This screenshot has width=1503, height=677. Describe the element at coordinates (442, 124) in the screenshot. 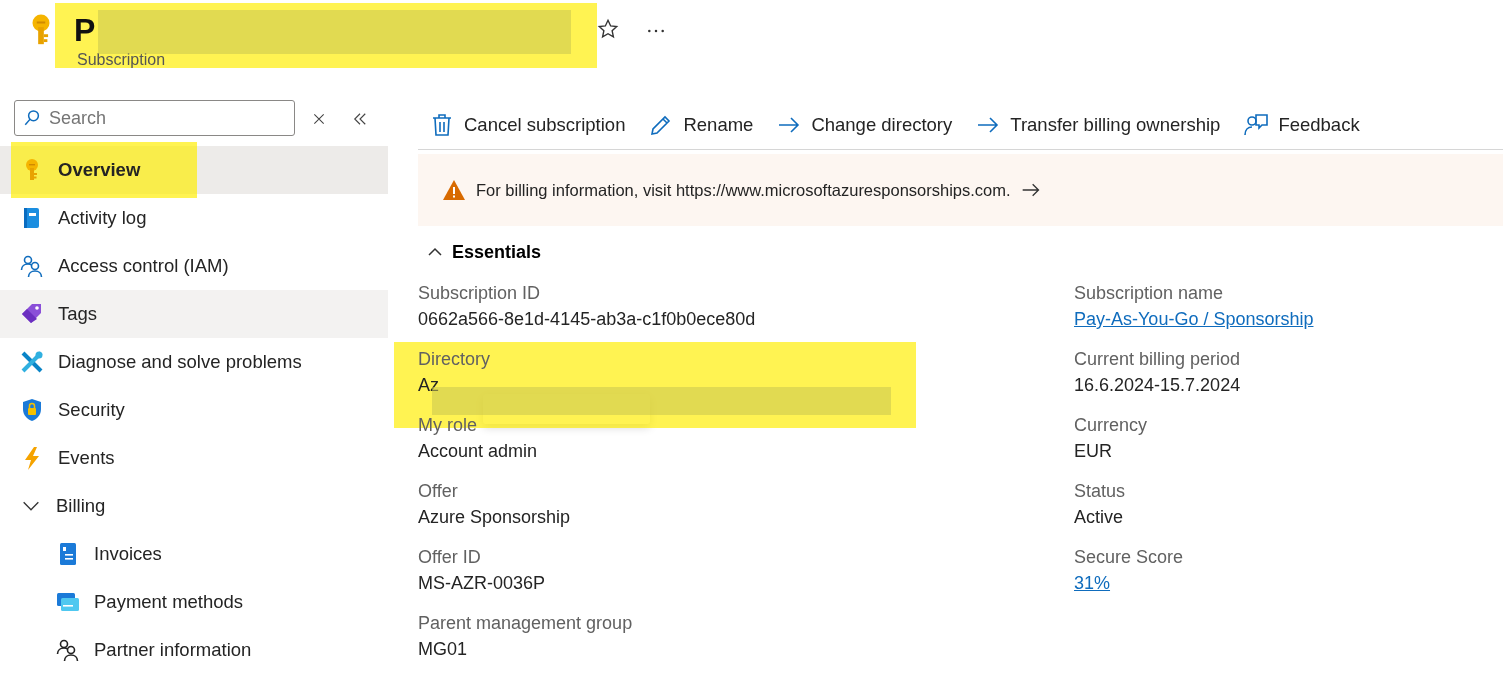

I see `trash-icon` at that location.